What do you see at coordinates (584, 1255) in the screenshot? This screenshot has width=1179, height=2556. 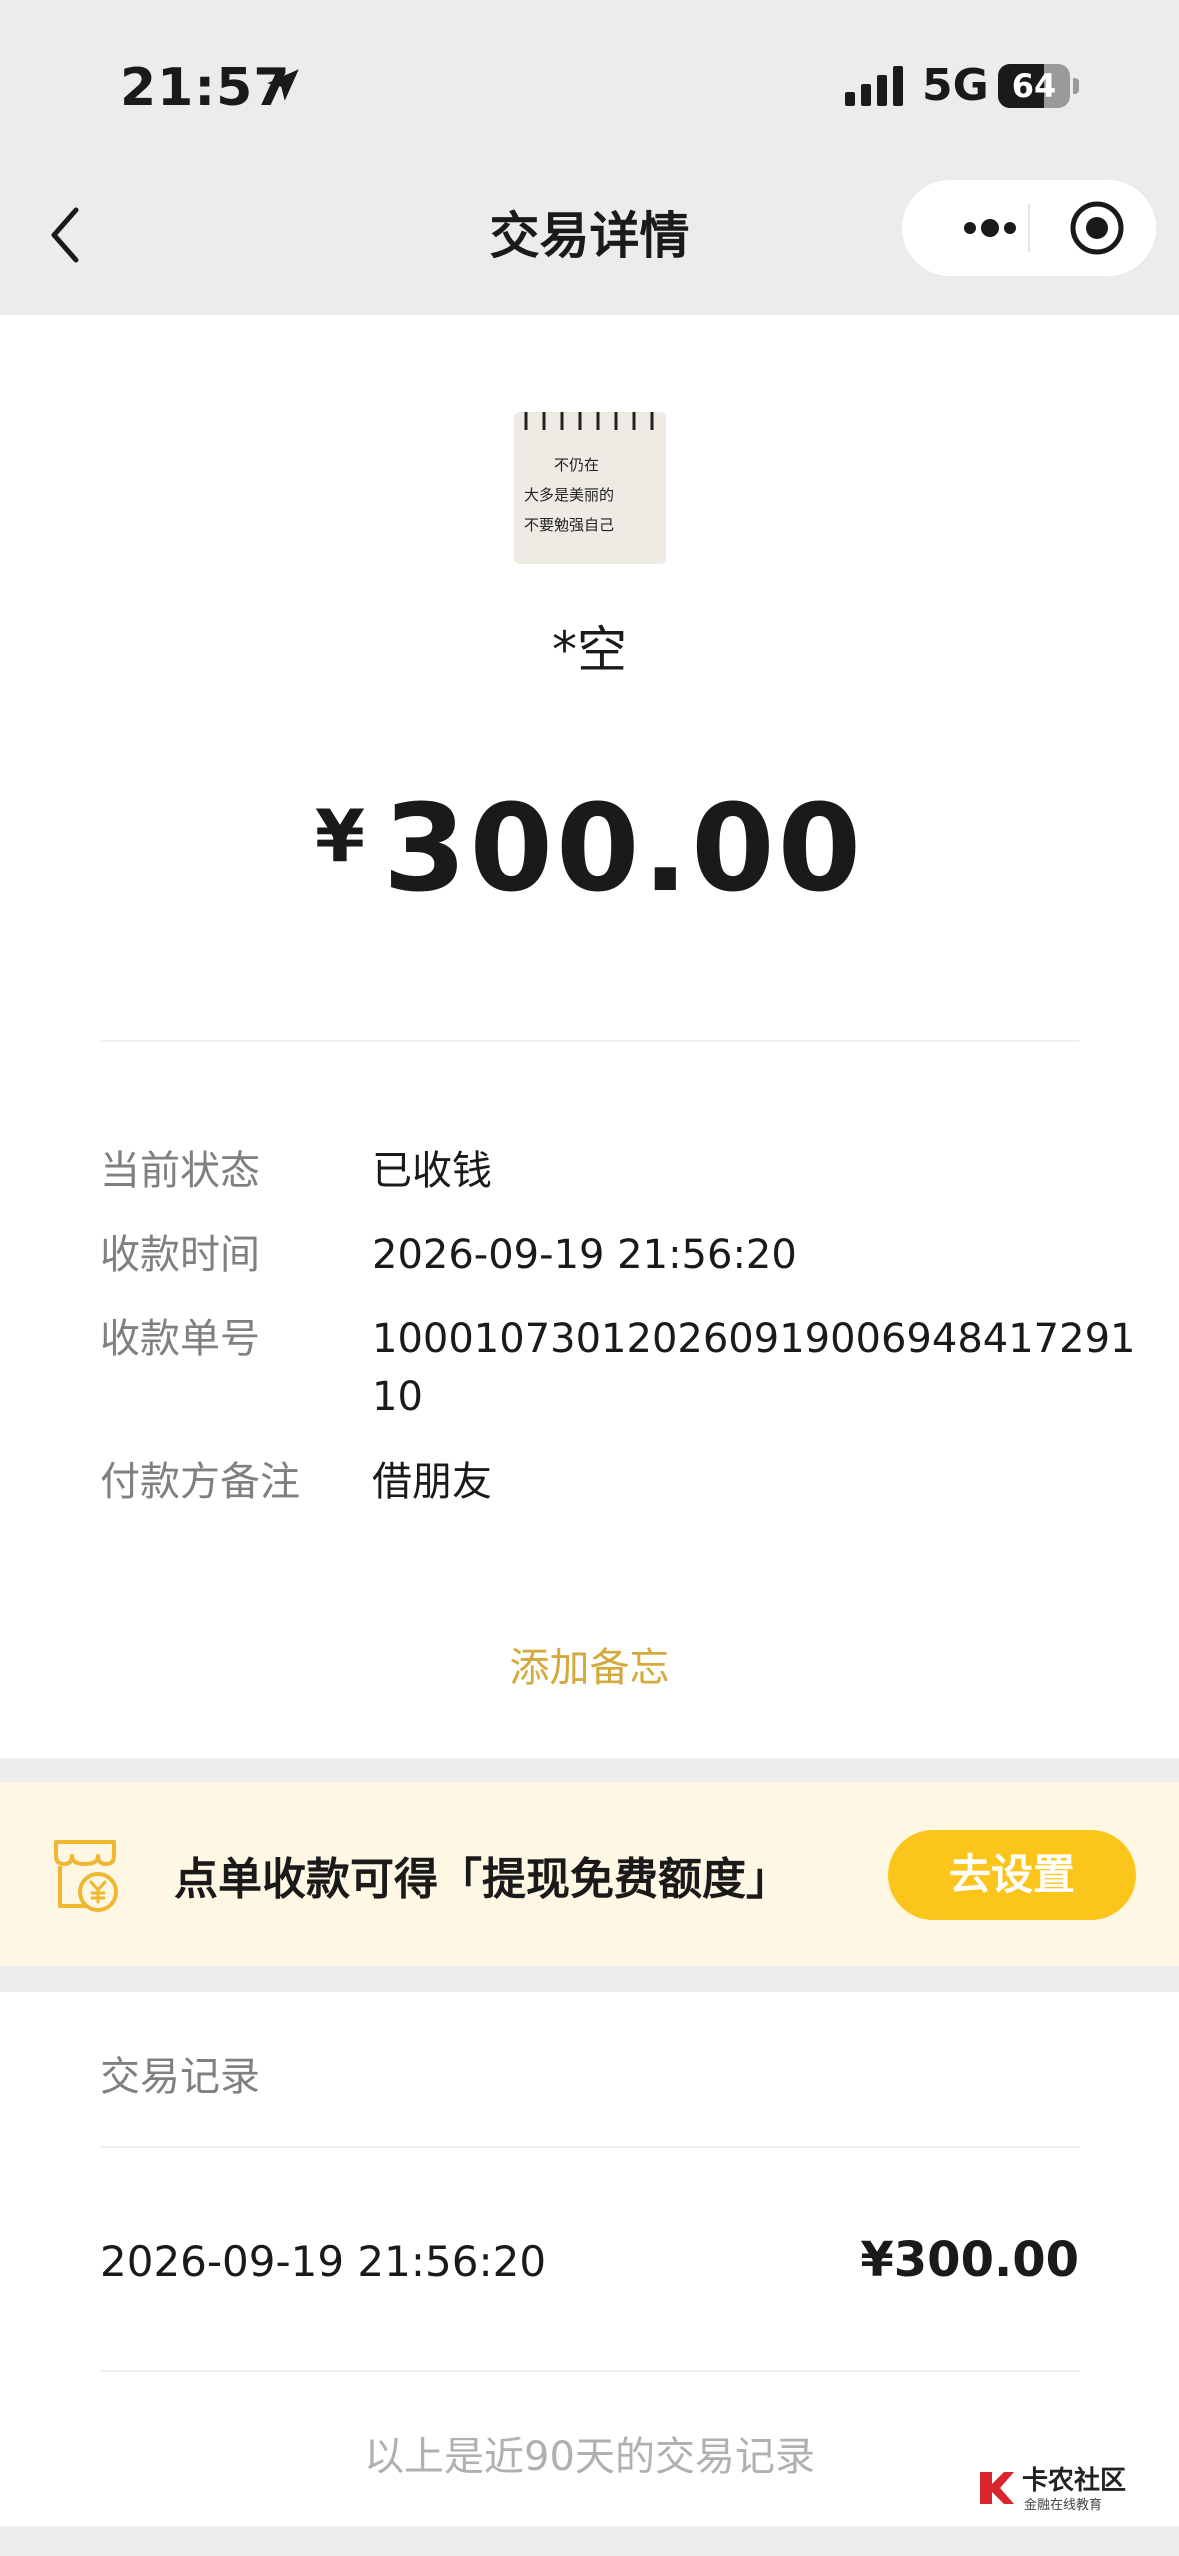 I see `detail-value: 2026-09-19 21:56:20` at bounding box center [584, 1255].